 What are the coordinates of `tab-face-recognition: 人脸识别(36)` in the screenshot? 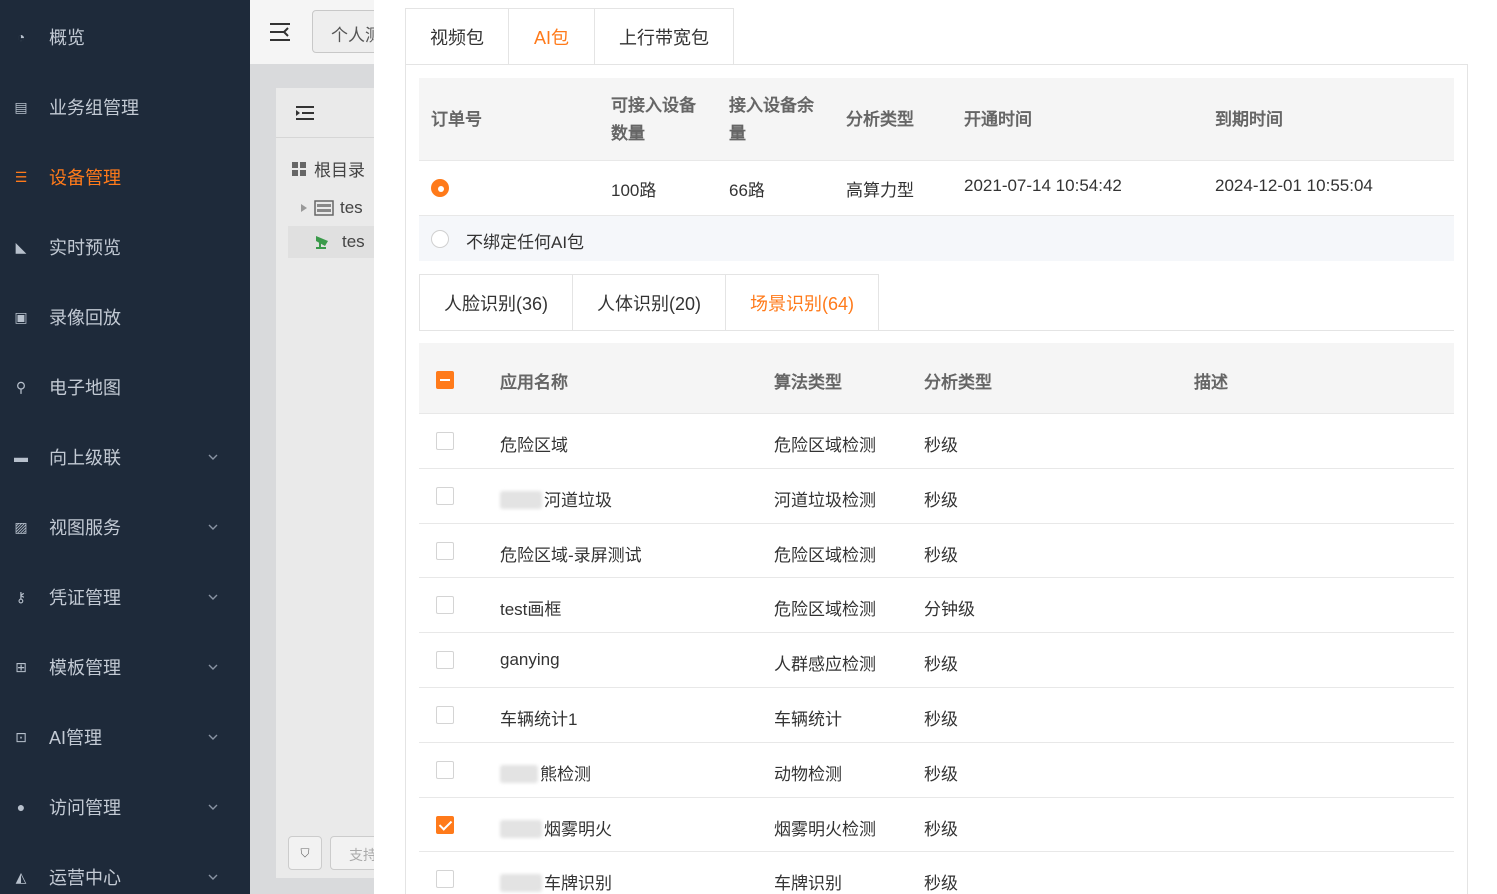 It's located at (496, 302).